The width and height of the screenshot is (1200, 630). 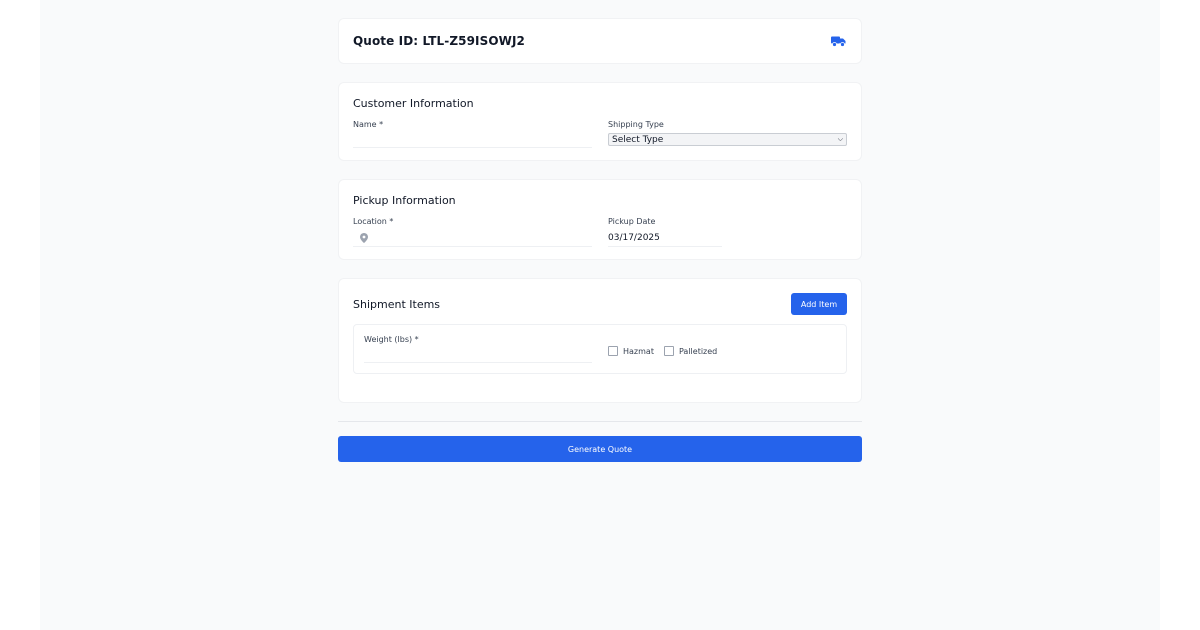 I want to click on palletized-label: Palletized, so click(x=698, y=351).